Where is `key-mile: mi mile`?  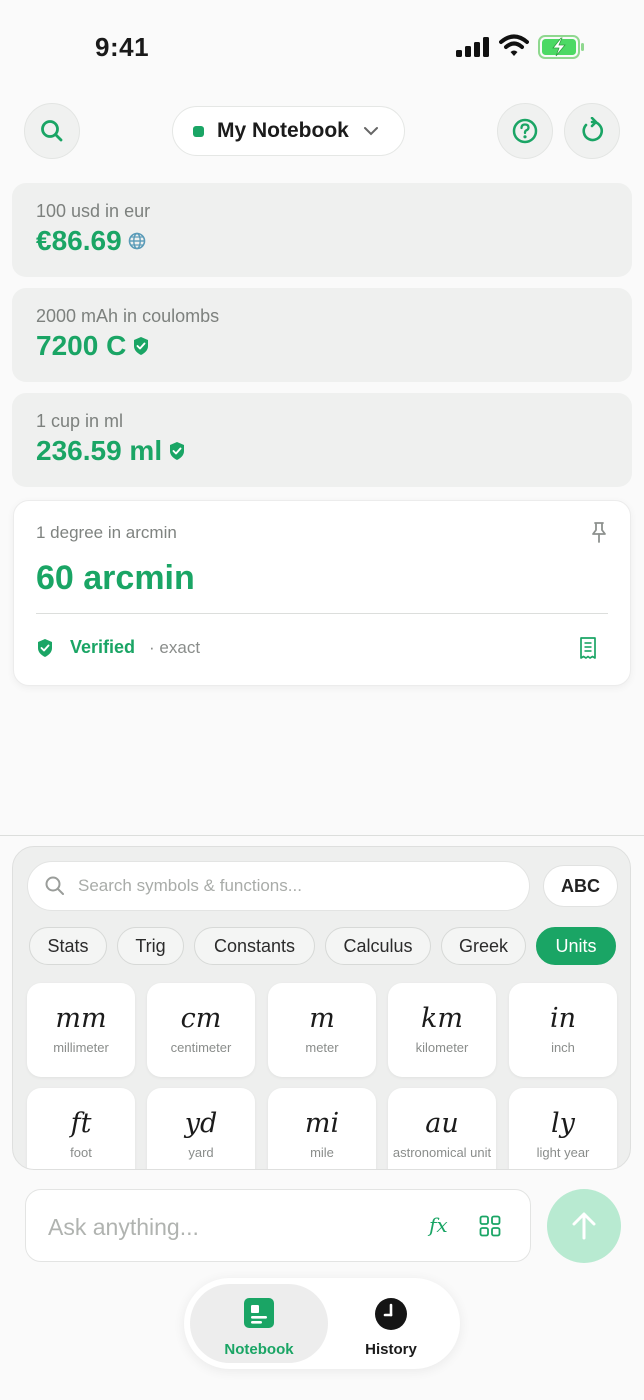 key-mile: mi mile is located at coordinates (322, 1128).